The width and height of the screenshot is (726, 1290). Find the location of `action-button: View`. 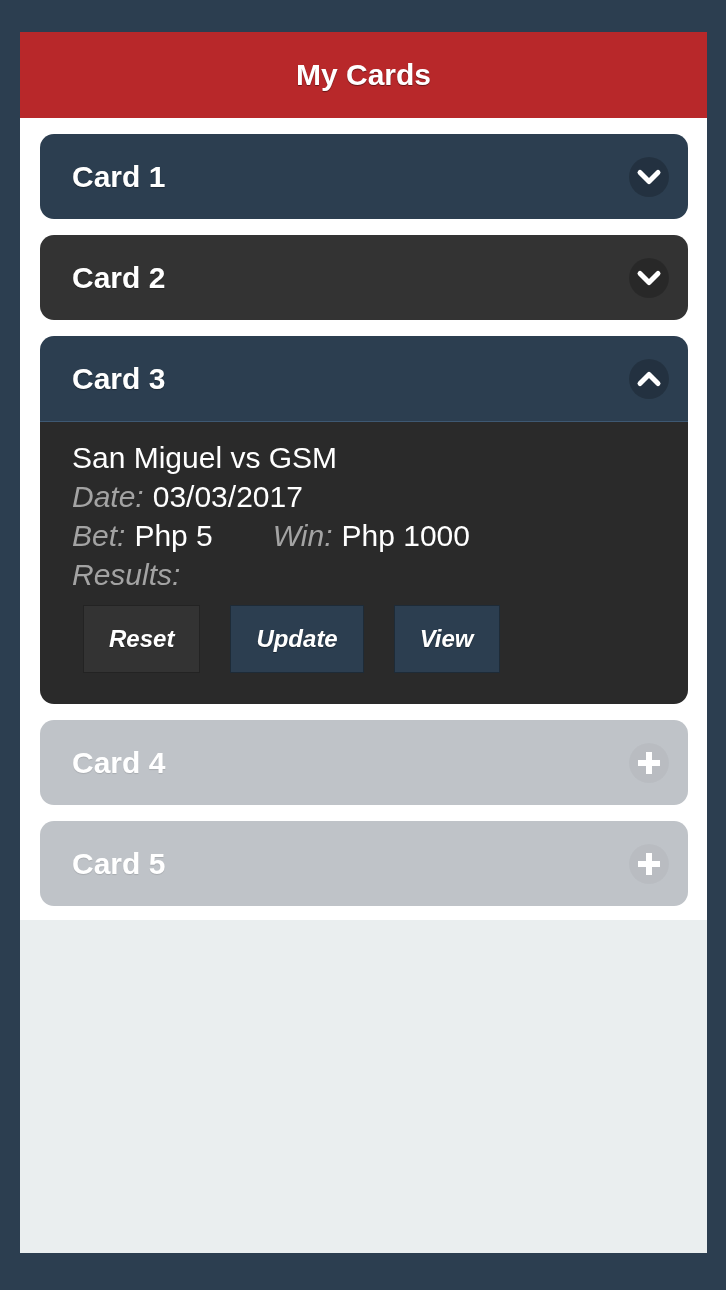

action-button: View is located at coordinates (446, 639).